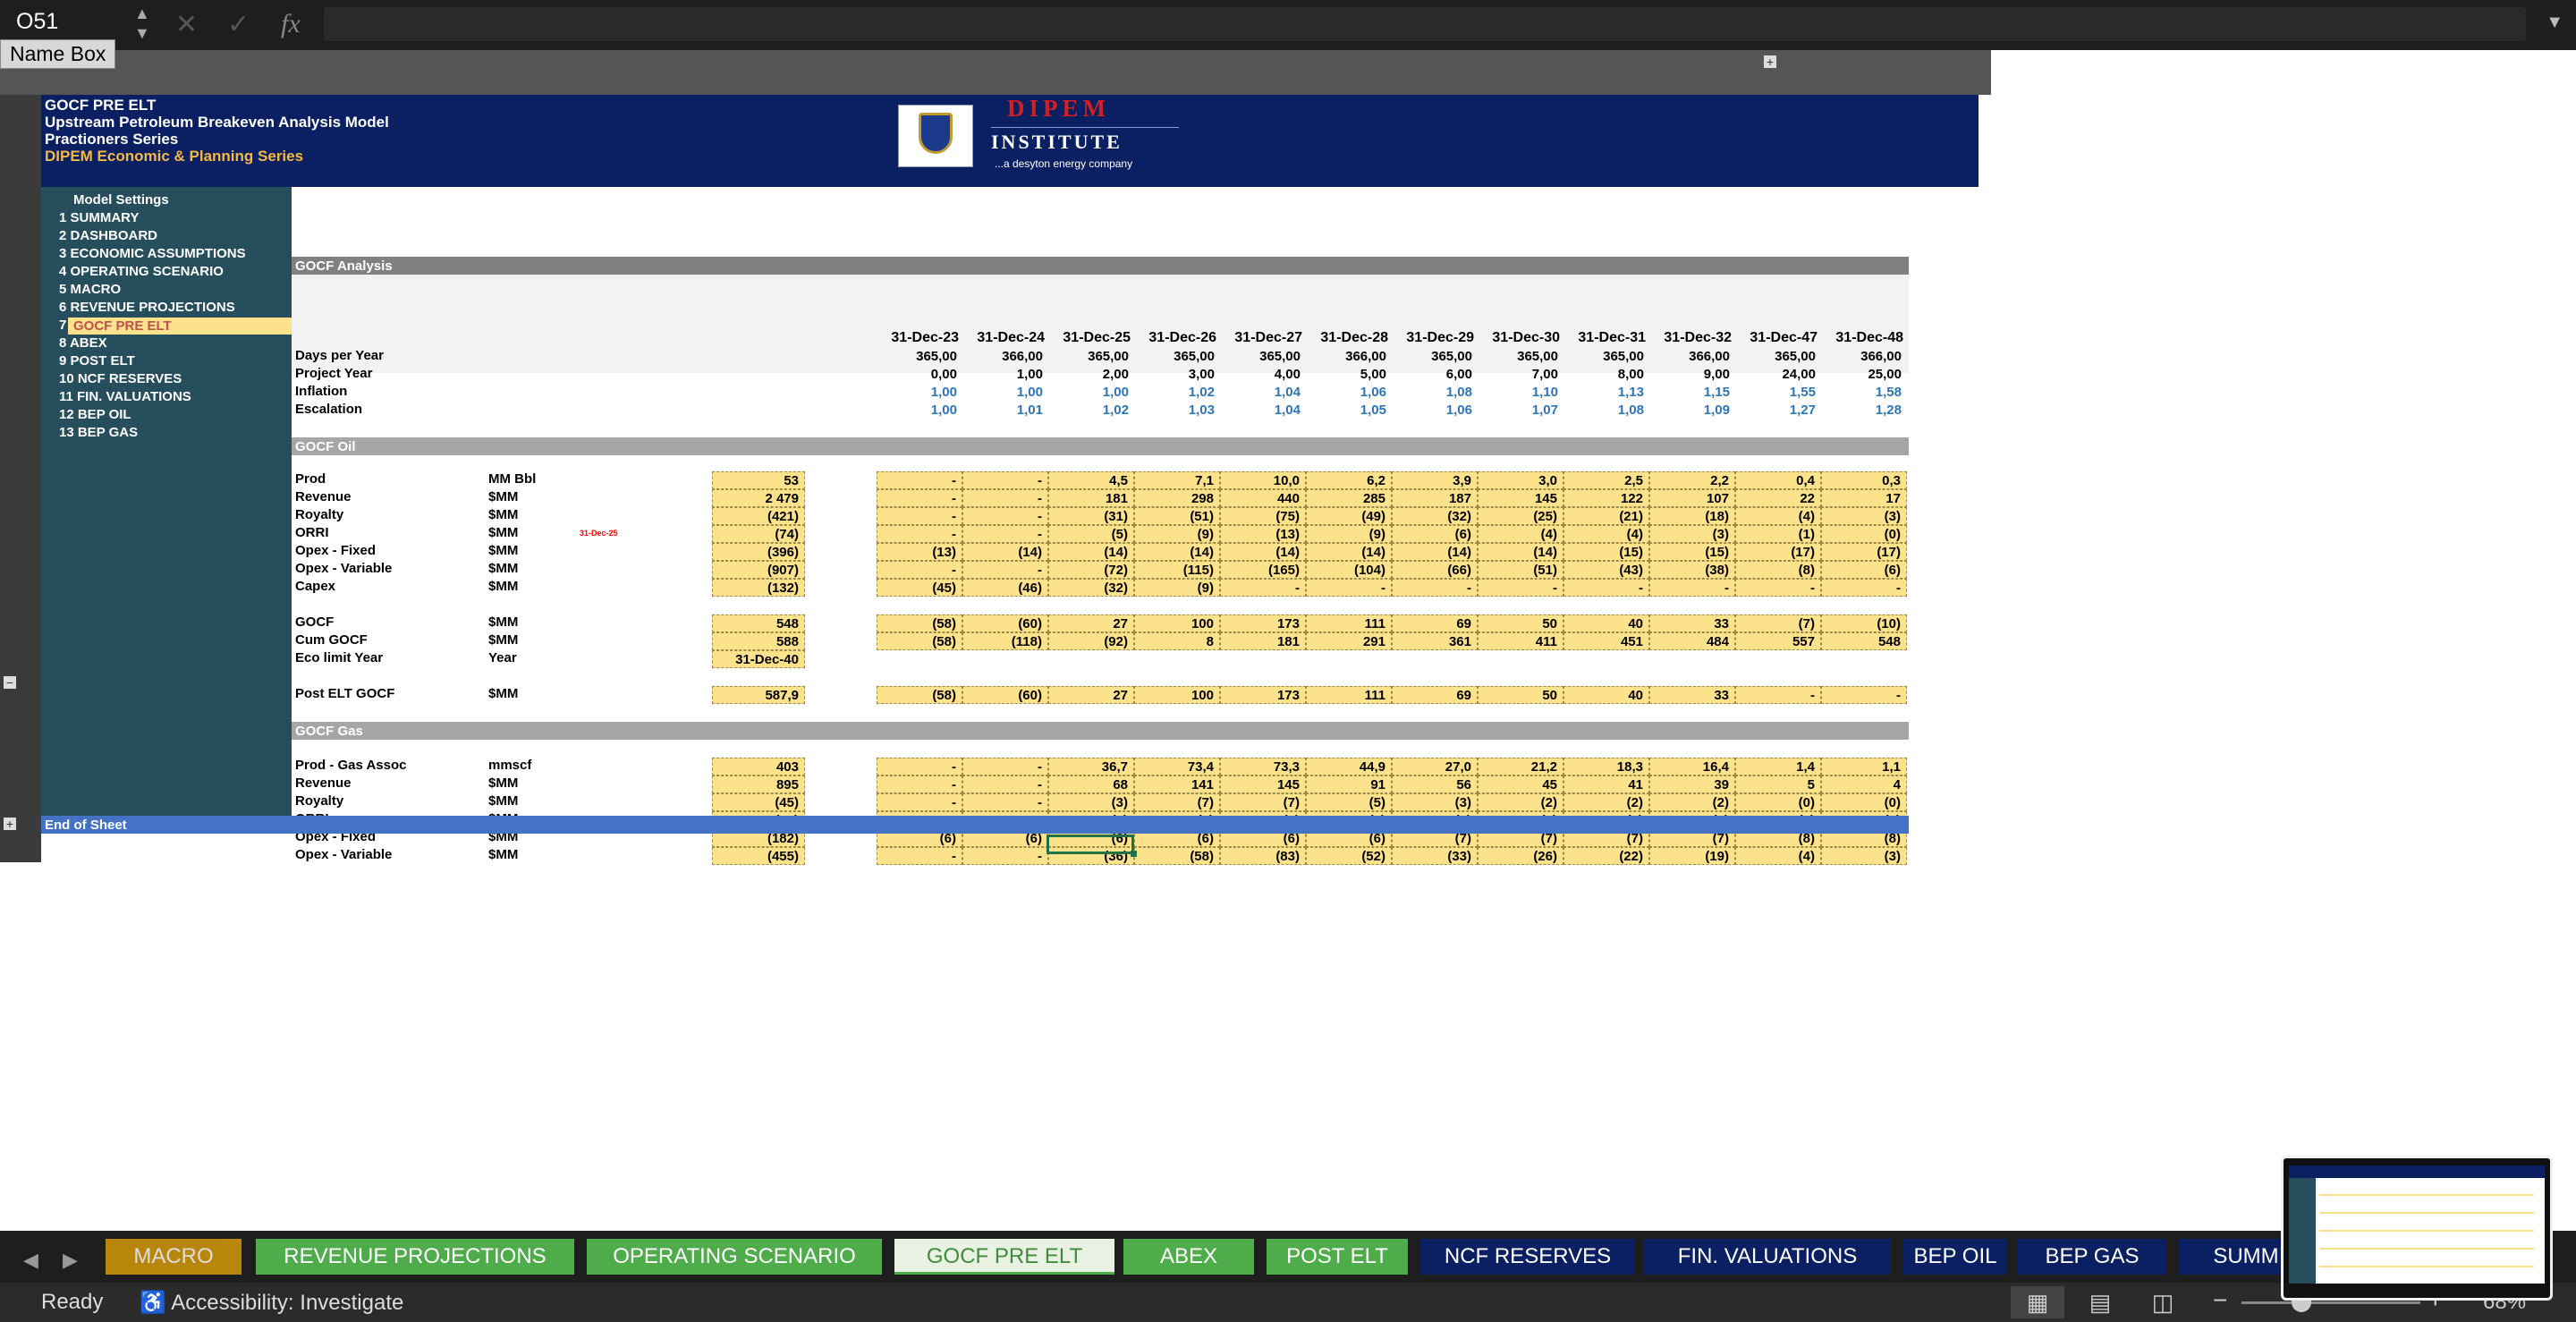  Describe the element at coordinates (1177, 393) in the screenshot. I see `value-cell: 1,02` at that location.